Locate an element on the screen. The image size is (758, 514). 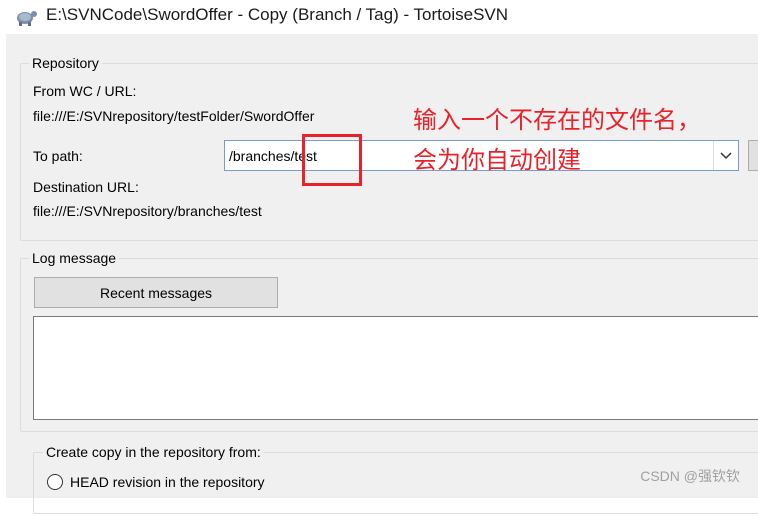
browse-button is located at coordinates (753, 155).